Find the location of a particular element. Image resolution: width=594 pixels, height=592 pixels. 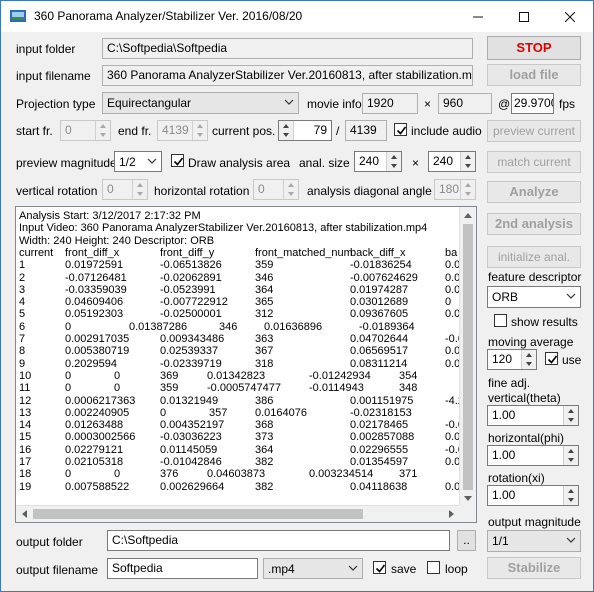

horizontal-rotation-value: 0 is located at coordinates (261, 189).